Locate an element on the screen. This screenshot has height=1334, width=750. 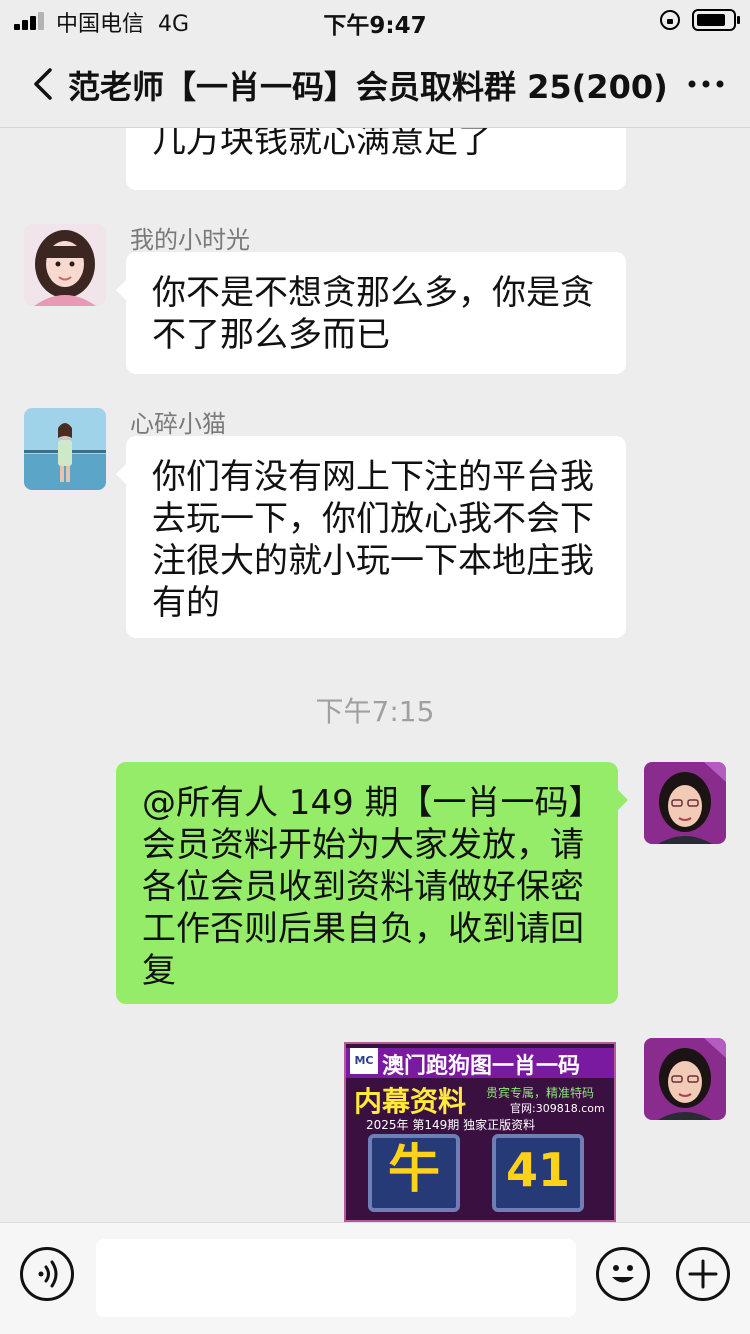
image-title: 澳门跑狗图一肖一码 is located at coordinates (481, 1066).